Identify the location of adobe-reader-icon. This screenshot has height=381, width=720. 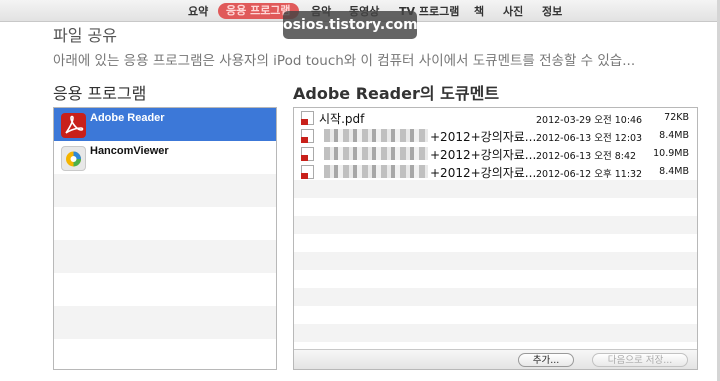
(73, 125).